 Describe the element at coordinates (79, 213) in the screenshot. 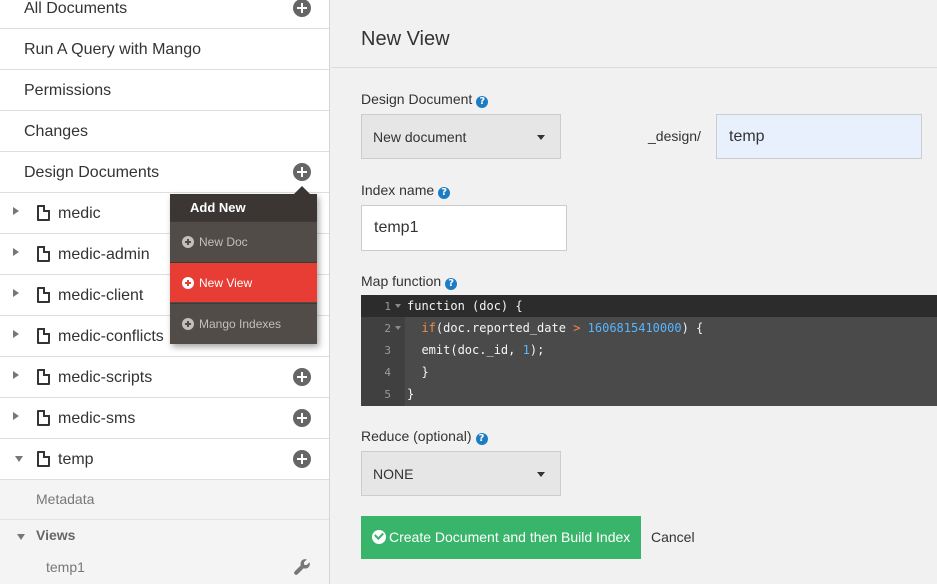

I see `design-doc-label: medic` at that location.